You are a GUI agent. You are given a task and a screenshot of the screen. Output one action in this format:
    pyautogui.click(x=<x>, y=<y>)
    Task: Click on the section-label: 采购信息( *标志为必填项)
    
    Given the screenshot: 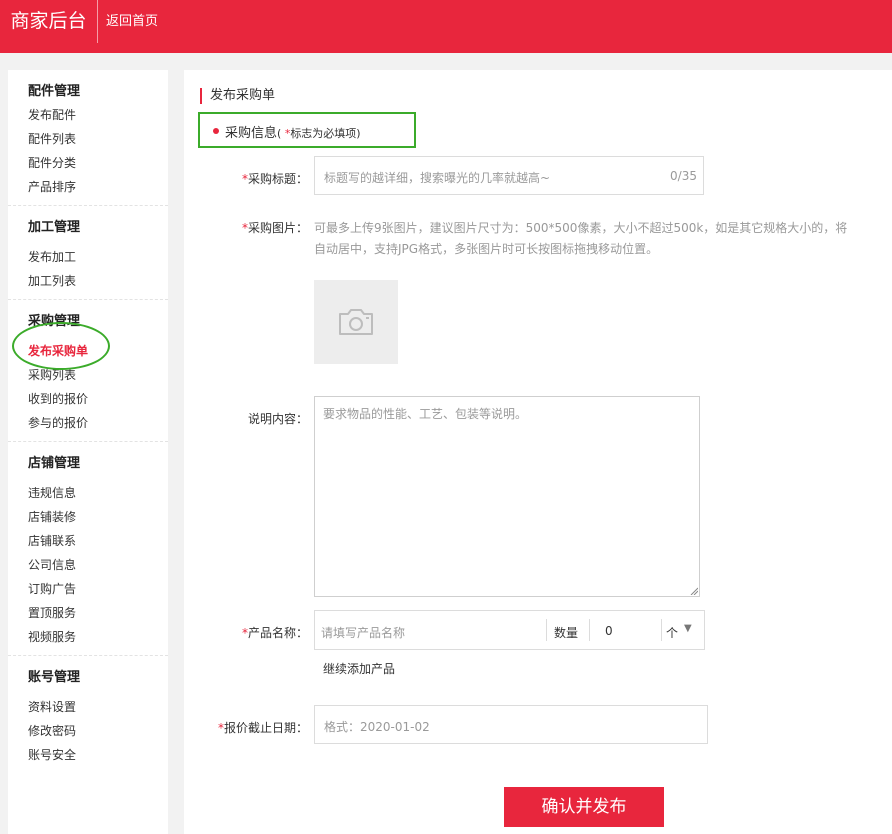 What is the action you would take?
    pyautogui.click(x=293, y=131)
    